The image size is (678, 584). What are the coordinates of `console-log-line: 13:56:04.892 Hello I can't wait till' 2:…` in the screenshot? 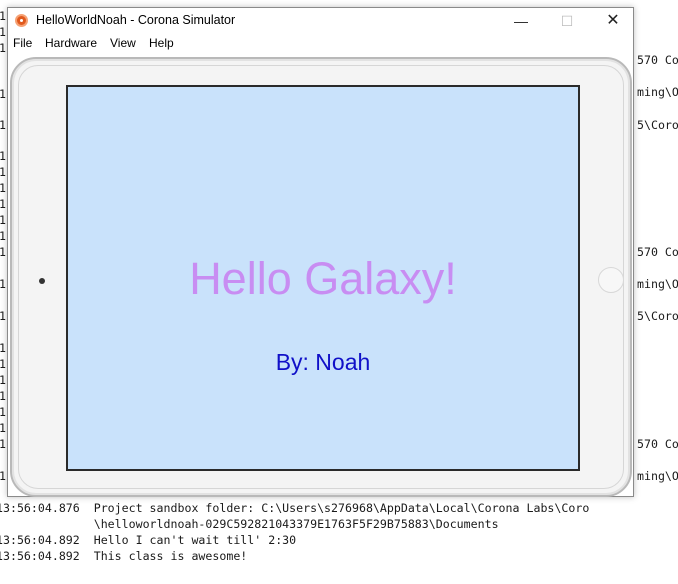 It's located at (148, 540).